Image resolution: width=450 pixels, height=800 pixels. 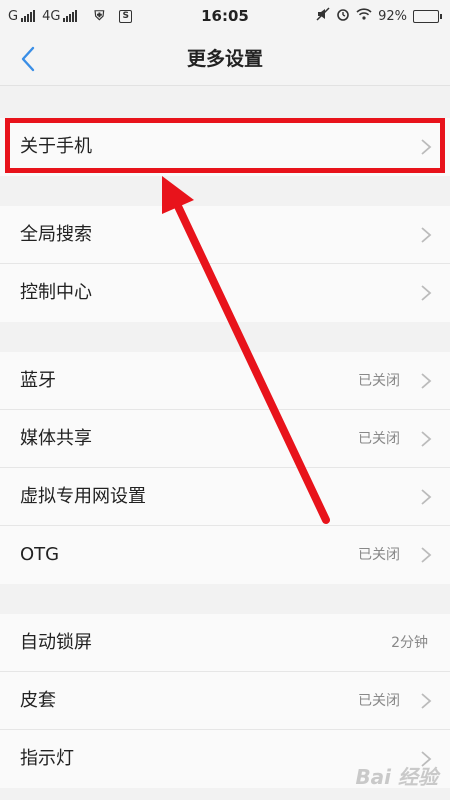 I want to click on settings-row-media-sharing: 媒体共享 已关闭, so click(x=225, y=439).